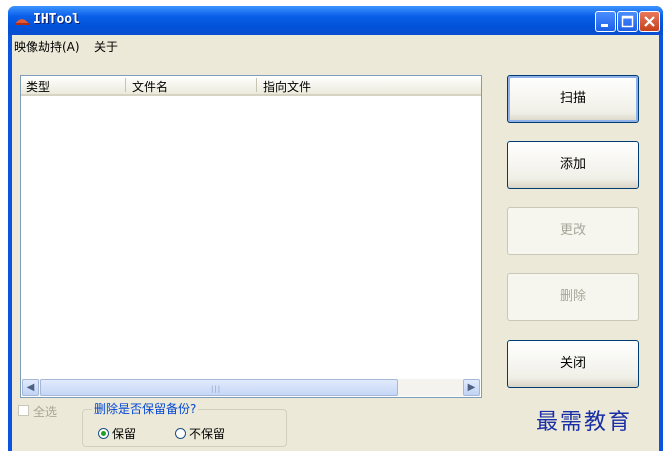  I want to click on menu-bar: 映像劫持(A) 关于, so click(335, 45).